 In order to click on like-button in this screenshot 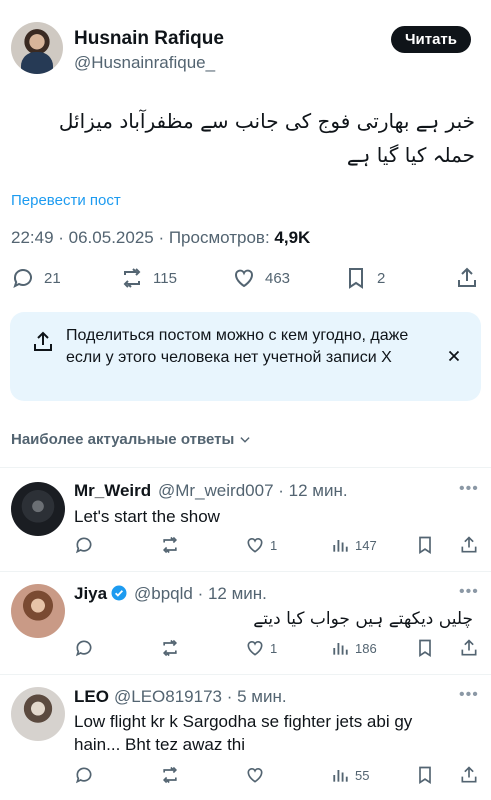, I will do `click(257, 775)`.